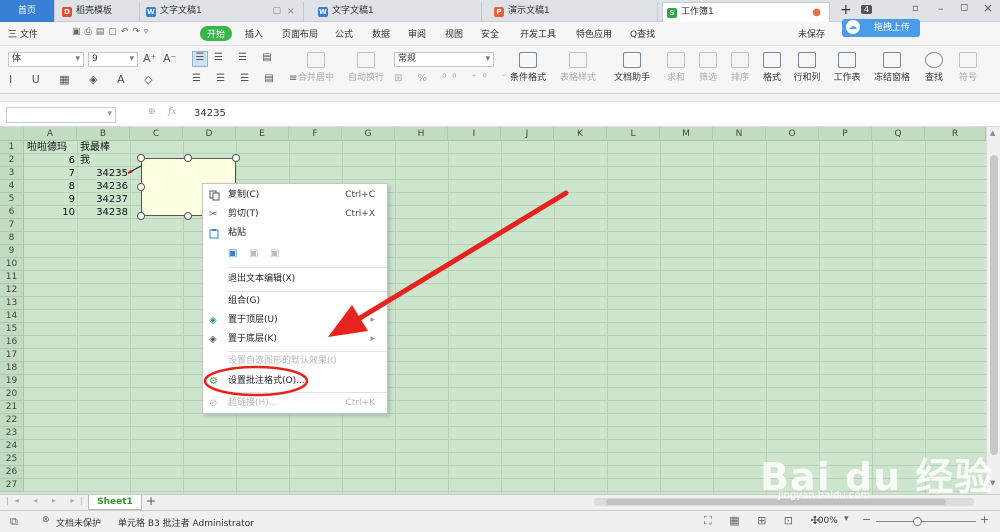 This screenshot has width=1000, height=532. I want to click on column-header: I, so click(474, 134).